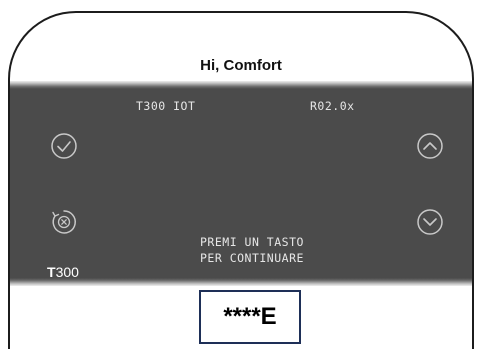 The image size is (480, 349). What do you see at coordinates (64, 222) in the screenshot?
I see `cancel-circle-icon` at bounding box center [64, 222].